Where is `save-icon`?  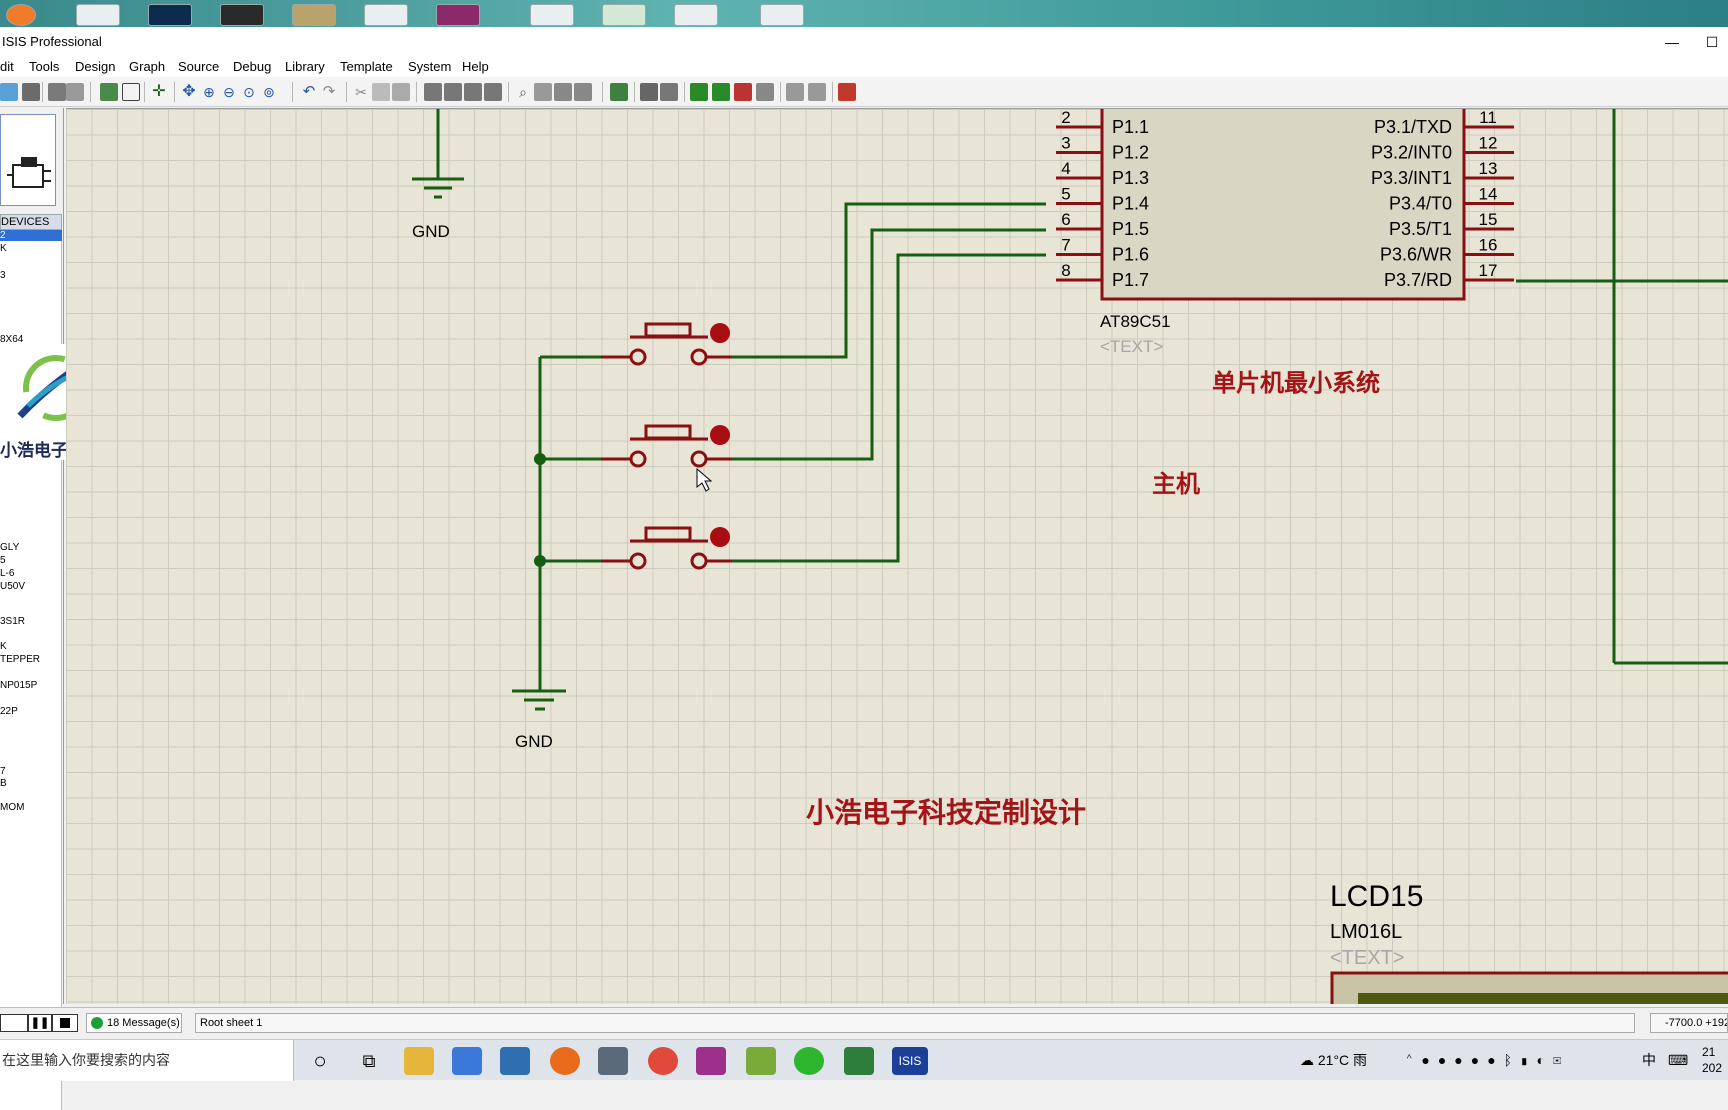
save-icon is located at coordinates (9, 92).